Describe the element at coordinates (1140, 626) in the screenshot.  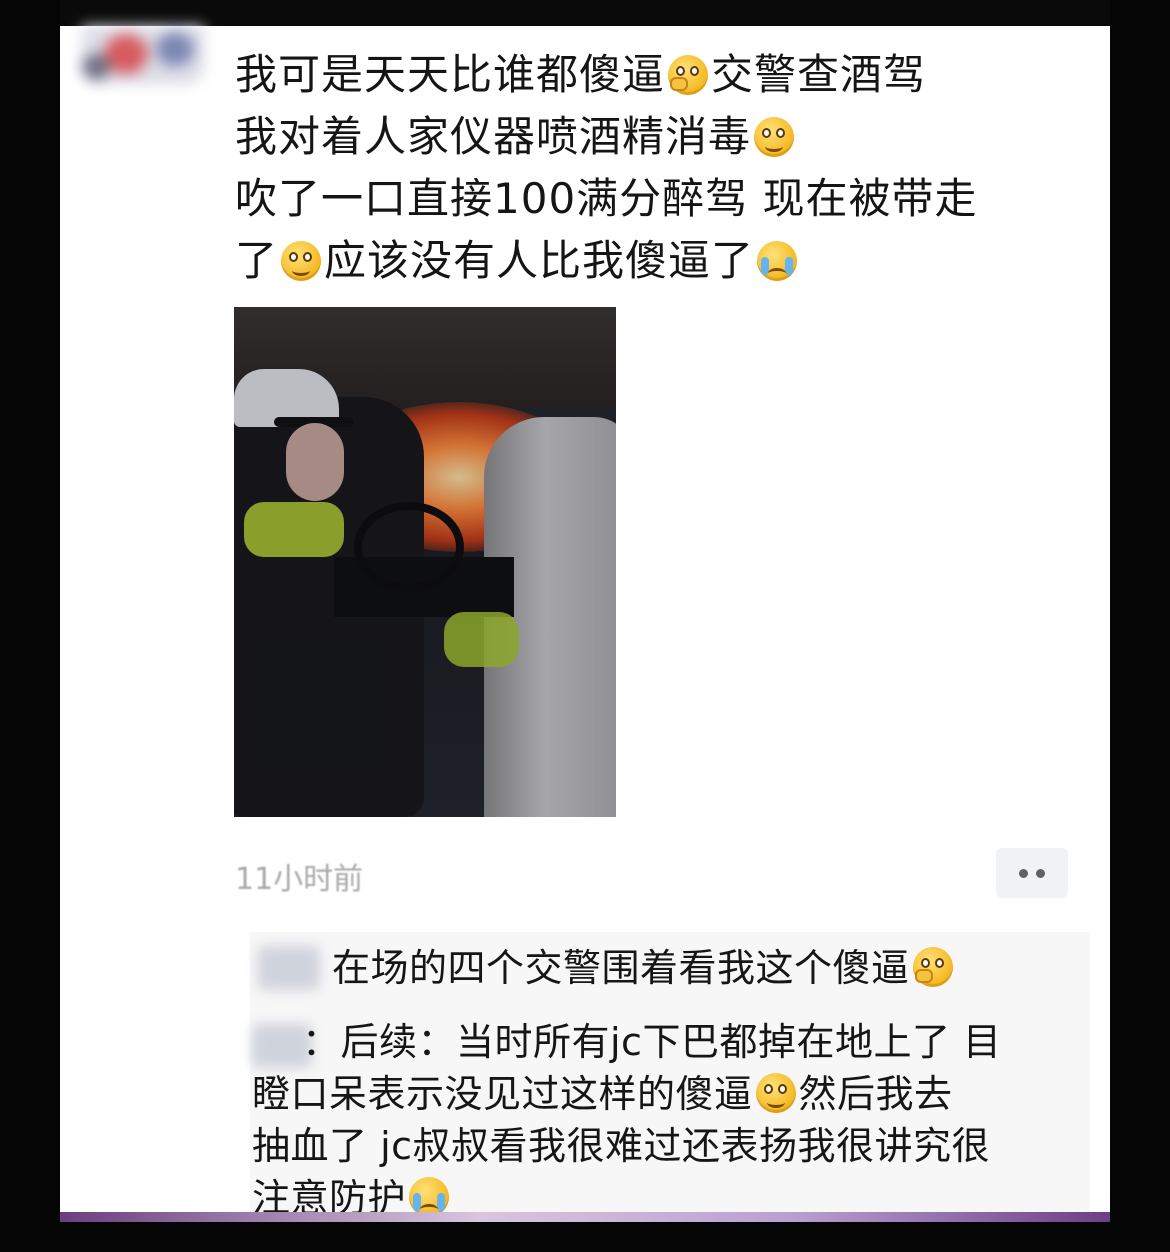
I see `right-frame` at that location.